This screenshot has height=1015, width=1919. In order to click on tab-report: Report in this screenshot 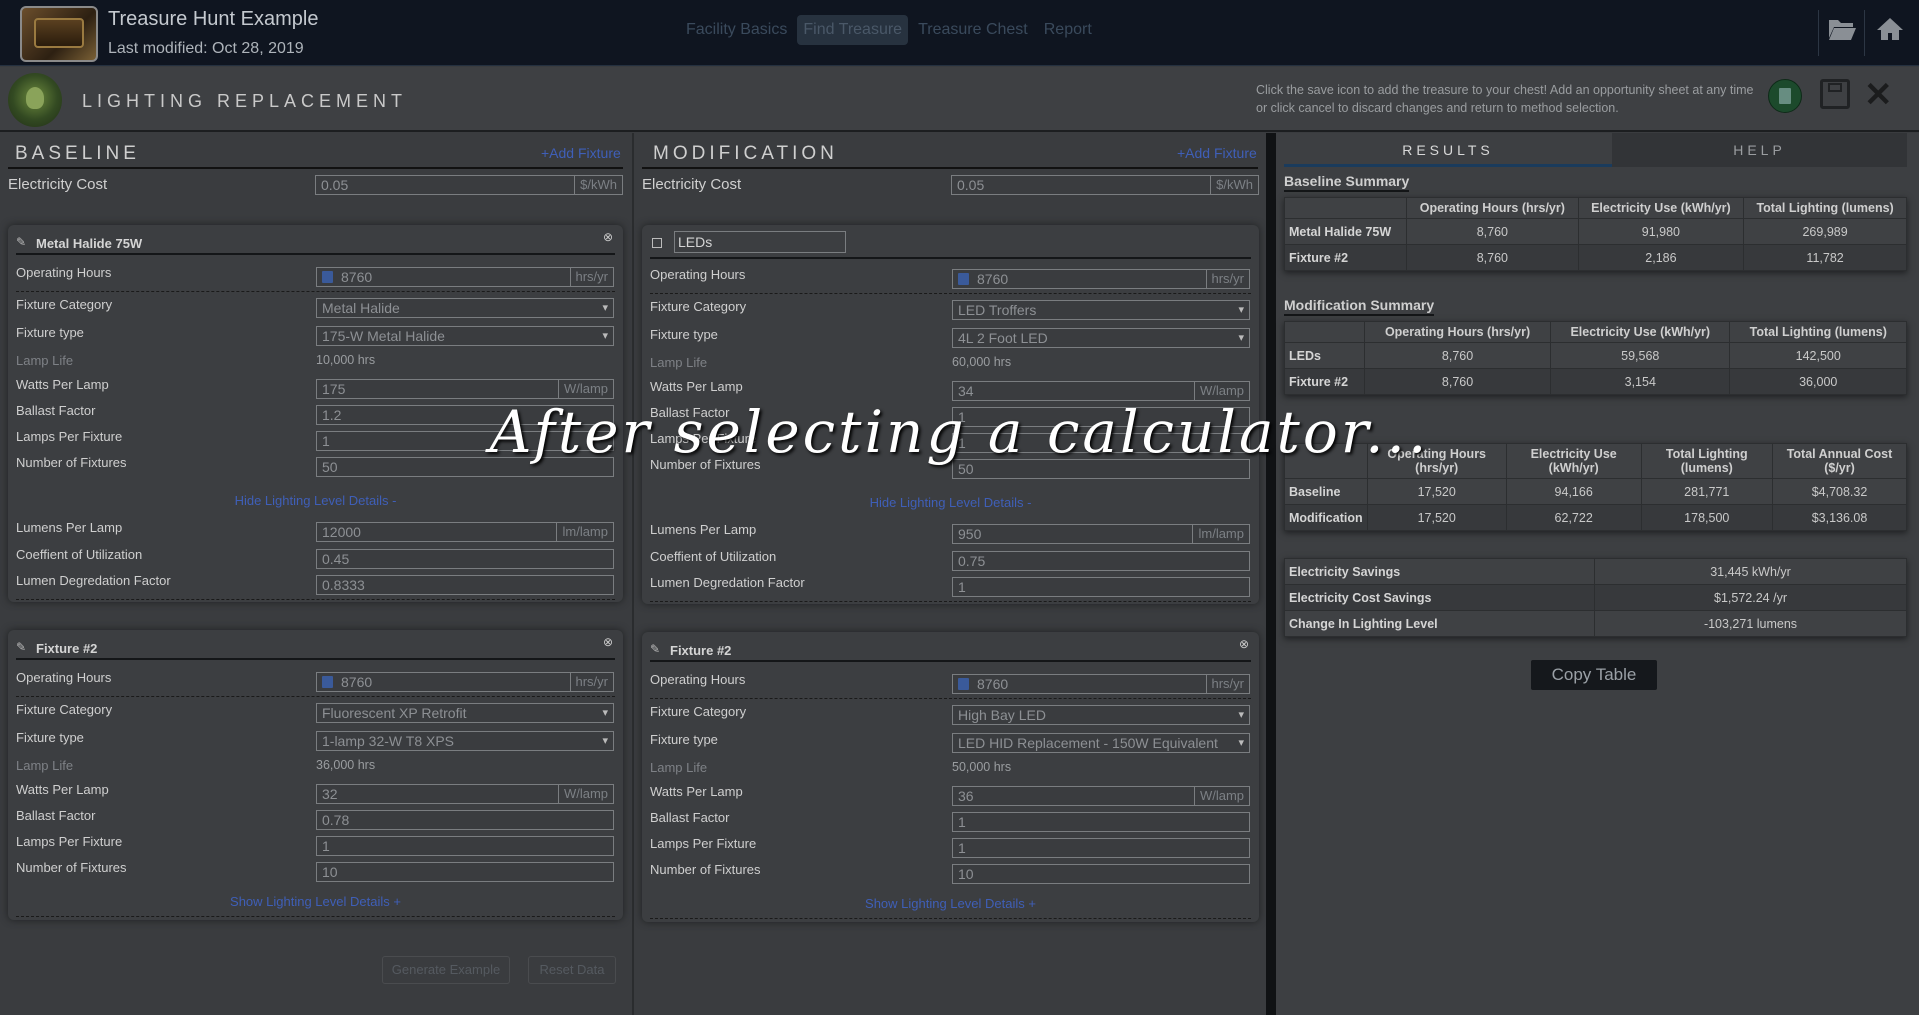, I will do `click(1068, 30)`.